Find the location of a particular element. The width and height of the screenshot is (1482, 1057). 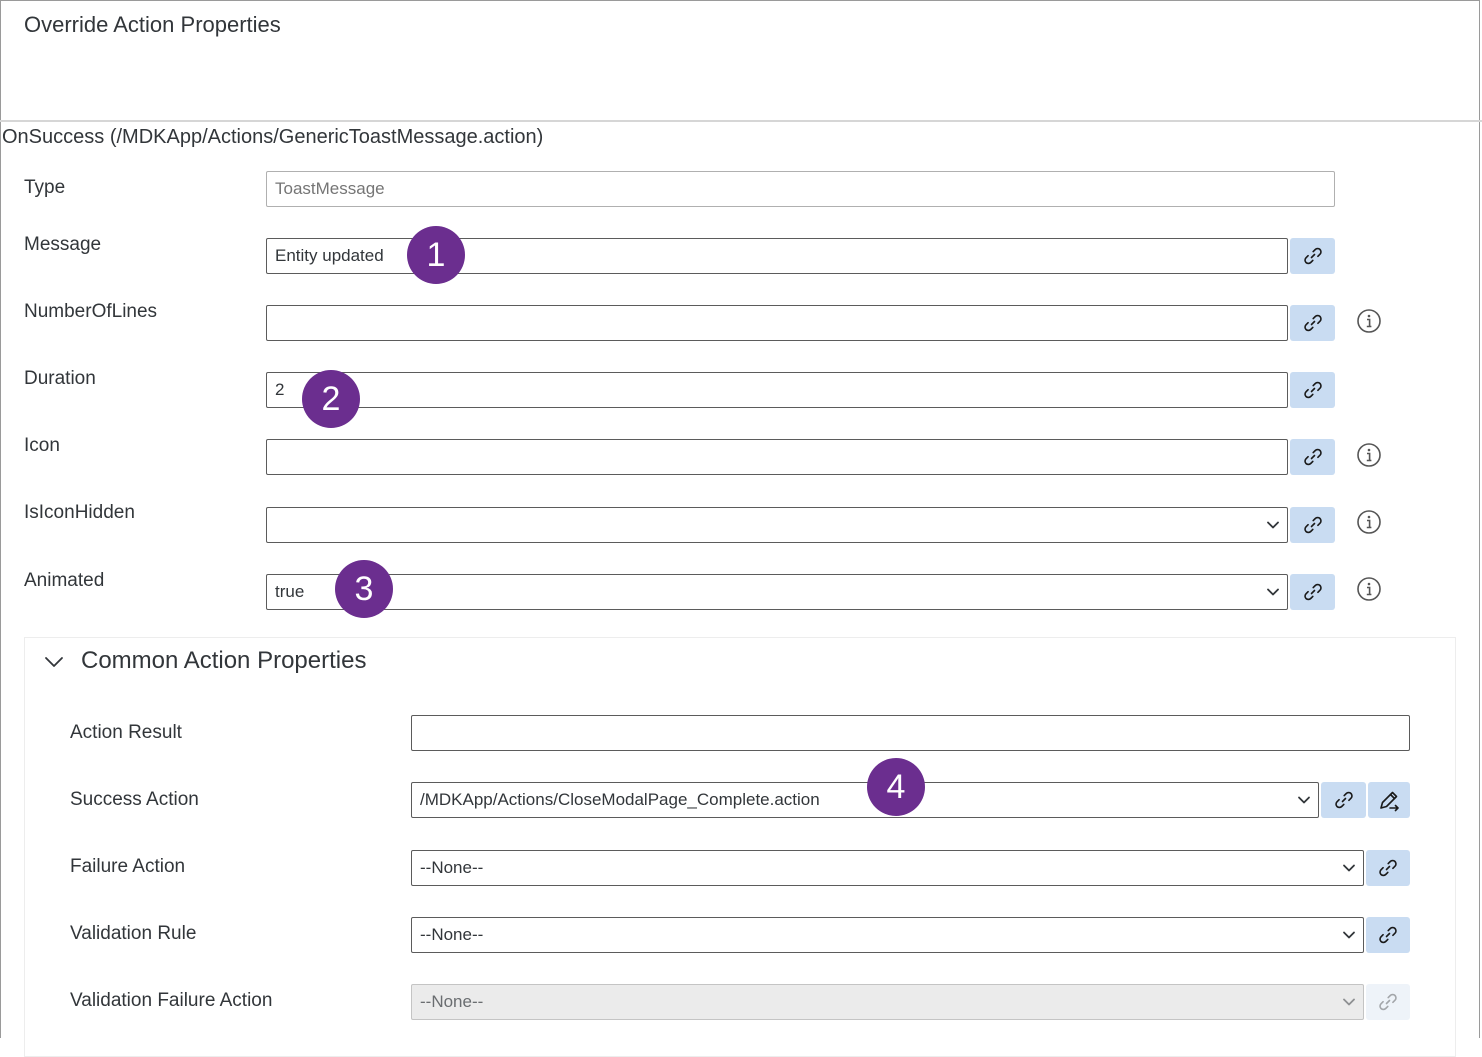

validation-failure-action-value: --None-- is located at coordinates (452, 1001).